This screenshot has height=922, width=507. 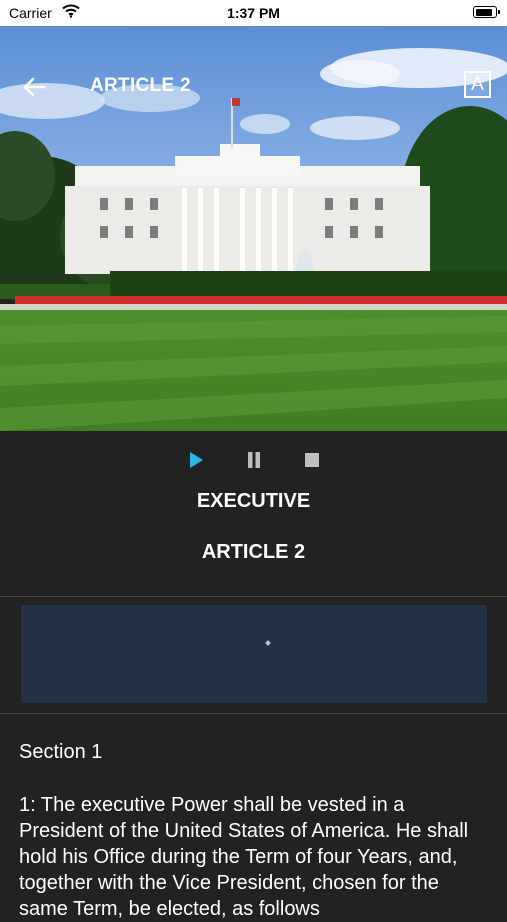 I want to click on status-time: 1:37 PM, so click(x=253, y=13).